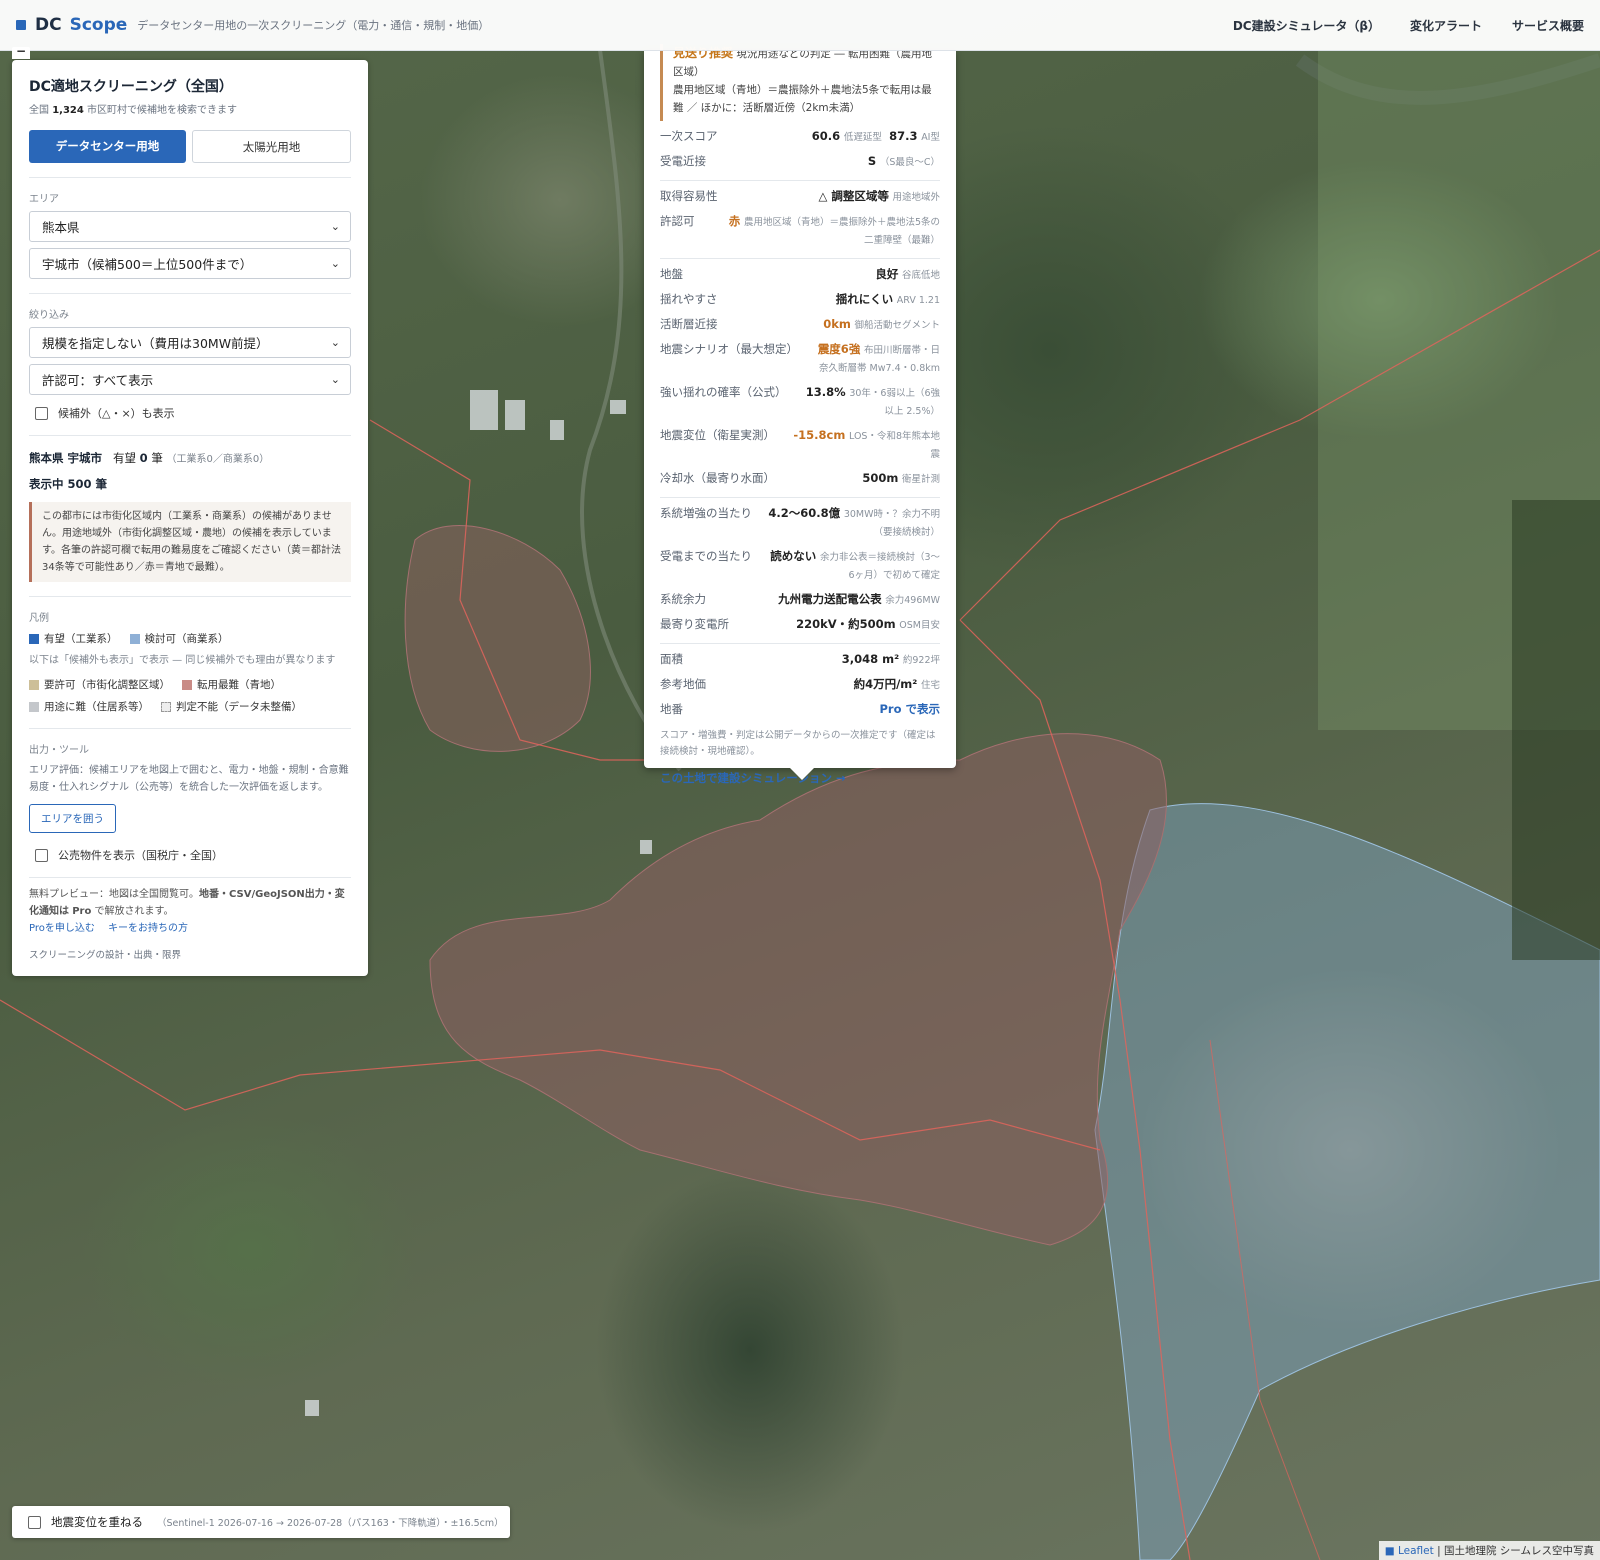  What do you see at coordinates (190, 413) in the screenshot?
I see `show-excluded-checkbox: 候補外（△・×）も表示` at bounding box center [190, 413].